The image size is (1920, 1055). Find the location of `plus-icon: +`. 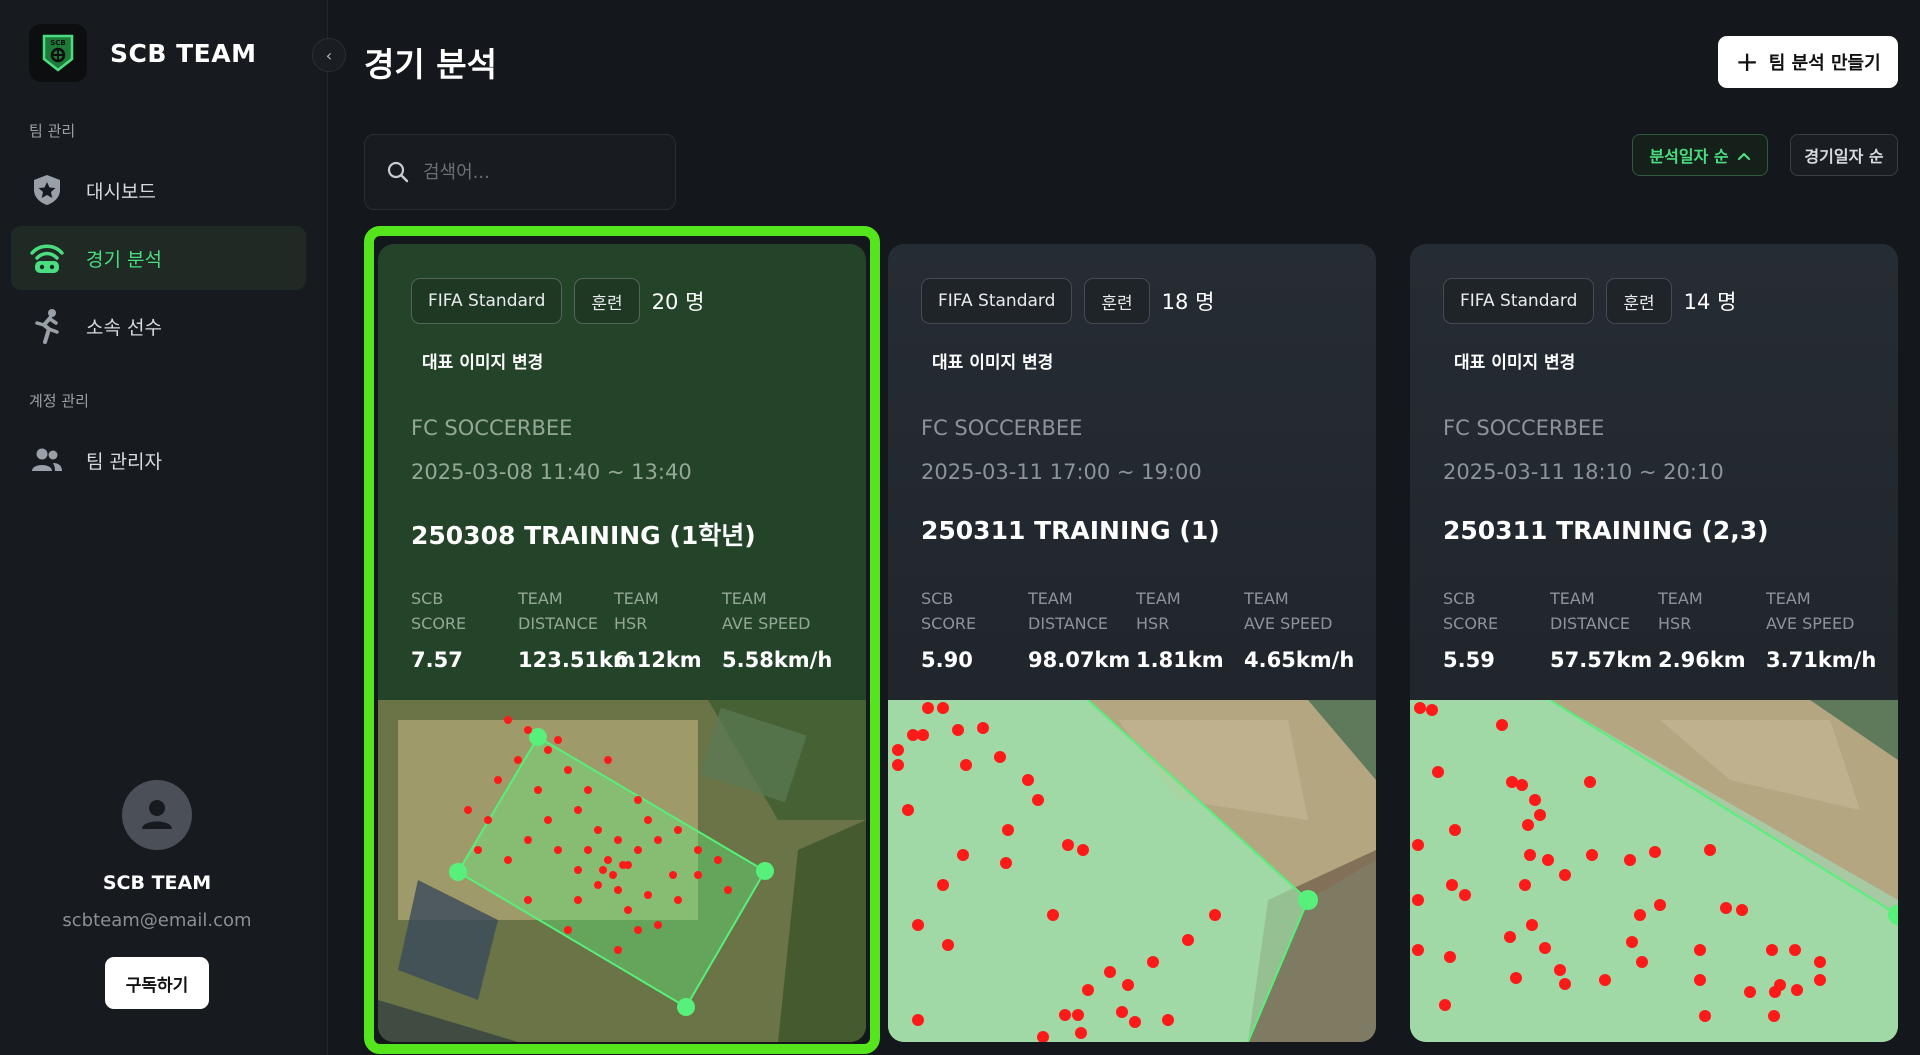

plus-icon: + is located at coordinates (1747, 61).